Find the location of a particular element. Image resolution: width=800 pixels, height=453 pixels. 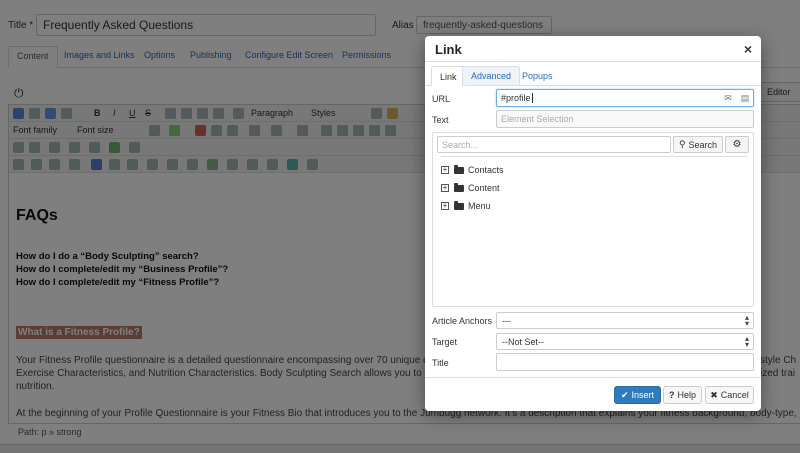

gear-icon: ⚙ is located at coordinates (737, 144).